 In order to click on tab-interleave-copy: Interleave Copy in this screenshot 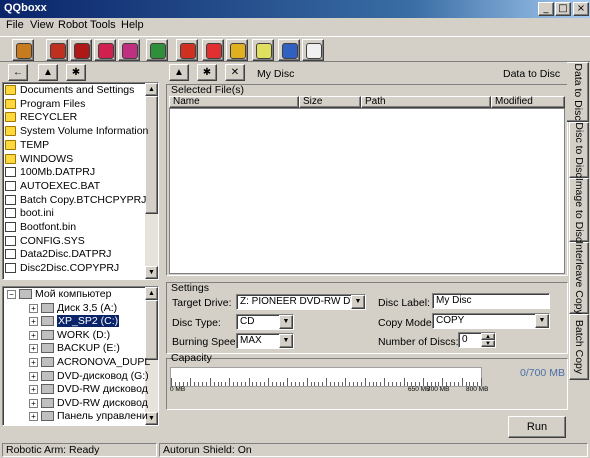, I will do `click(579, 278)`.